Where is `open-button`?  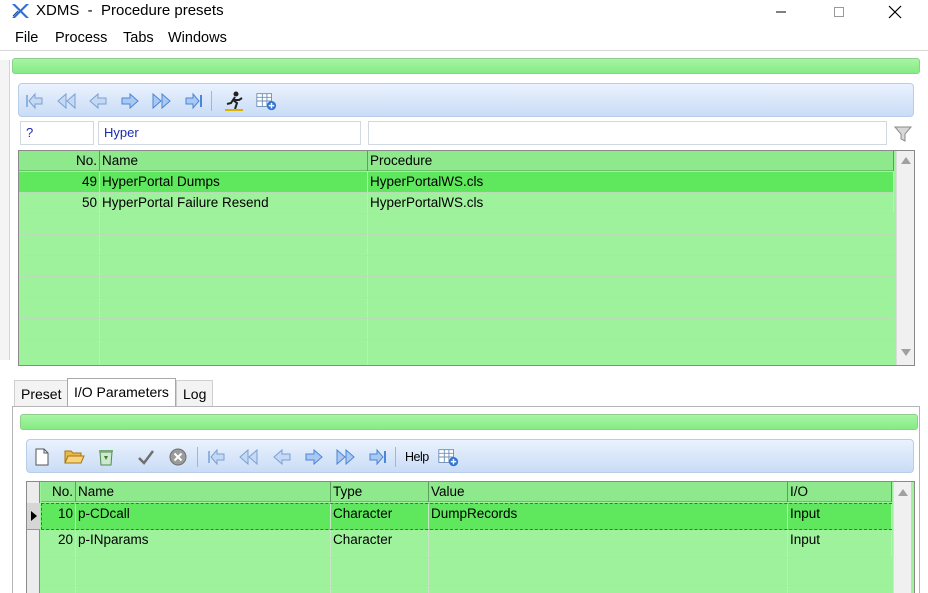
open-button is located at coordinates (74, 457).